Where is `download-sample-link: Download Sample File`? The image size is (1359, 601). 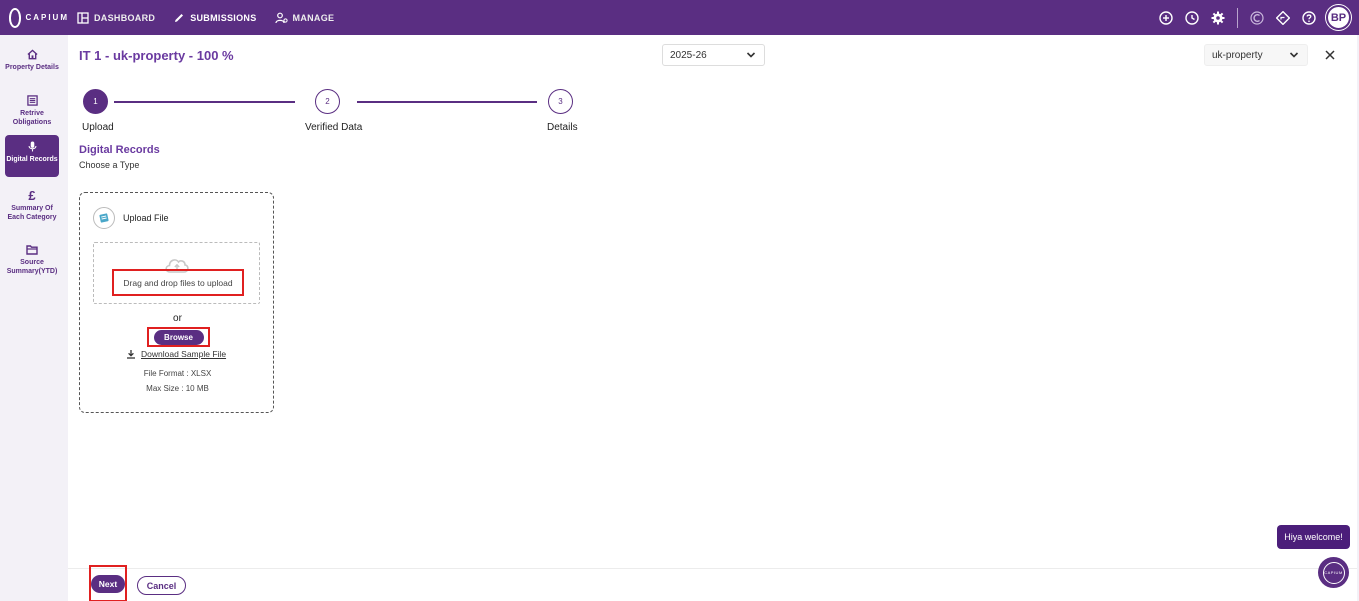
download-sample-link: Download Sample File is located at coordinates (176, 354).